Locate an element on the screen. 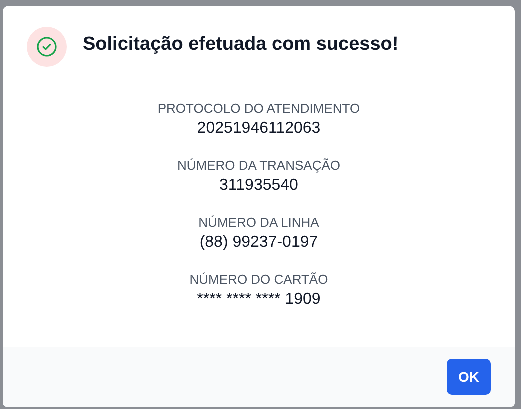 The height and width of the screenshot is (409, 521). ok-button: OK is located at coordinates (469, 377).